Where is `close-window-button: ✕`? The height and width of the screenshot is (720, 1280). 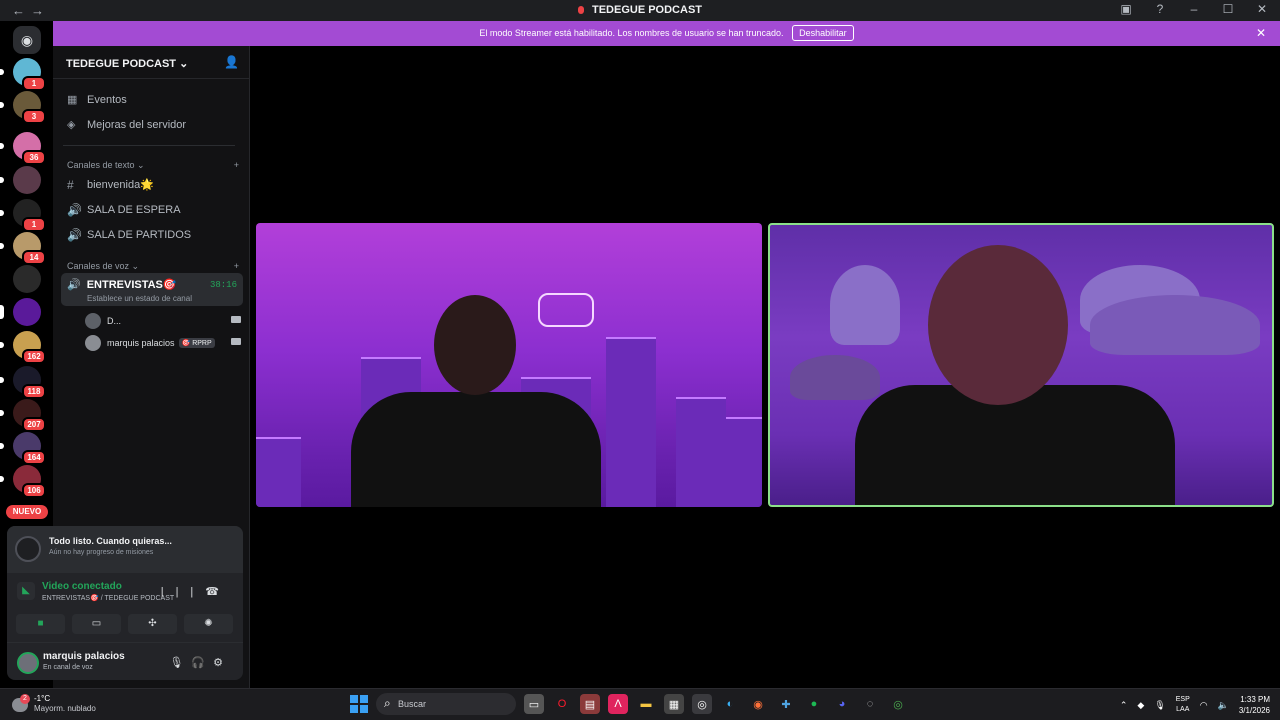 close-window-button: ✕ is located at coordinates (1262, 9).